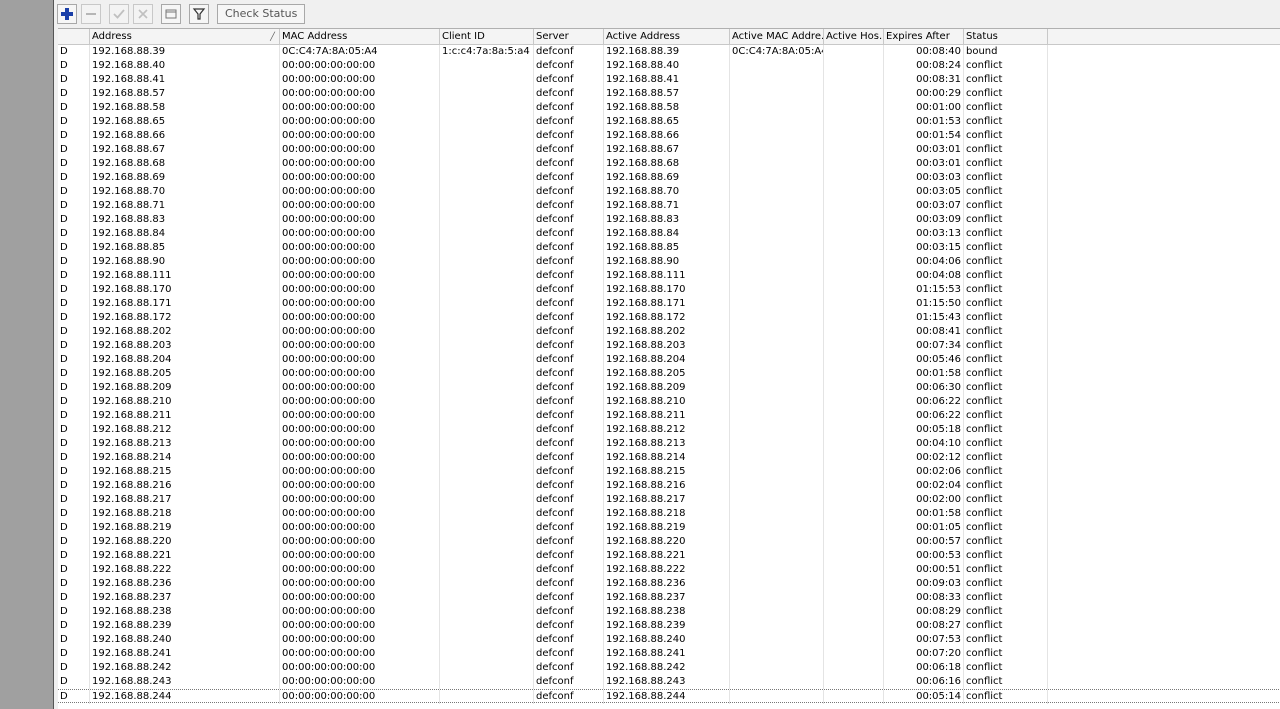 The width and height of the screenshot is (1280, 709). What do you see at coordinates (171, 14) in the screenshot?
I see `comment-button` at bounding box center [171, 14].